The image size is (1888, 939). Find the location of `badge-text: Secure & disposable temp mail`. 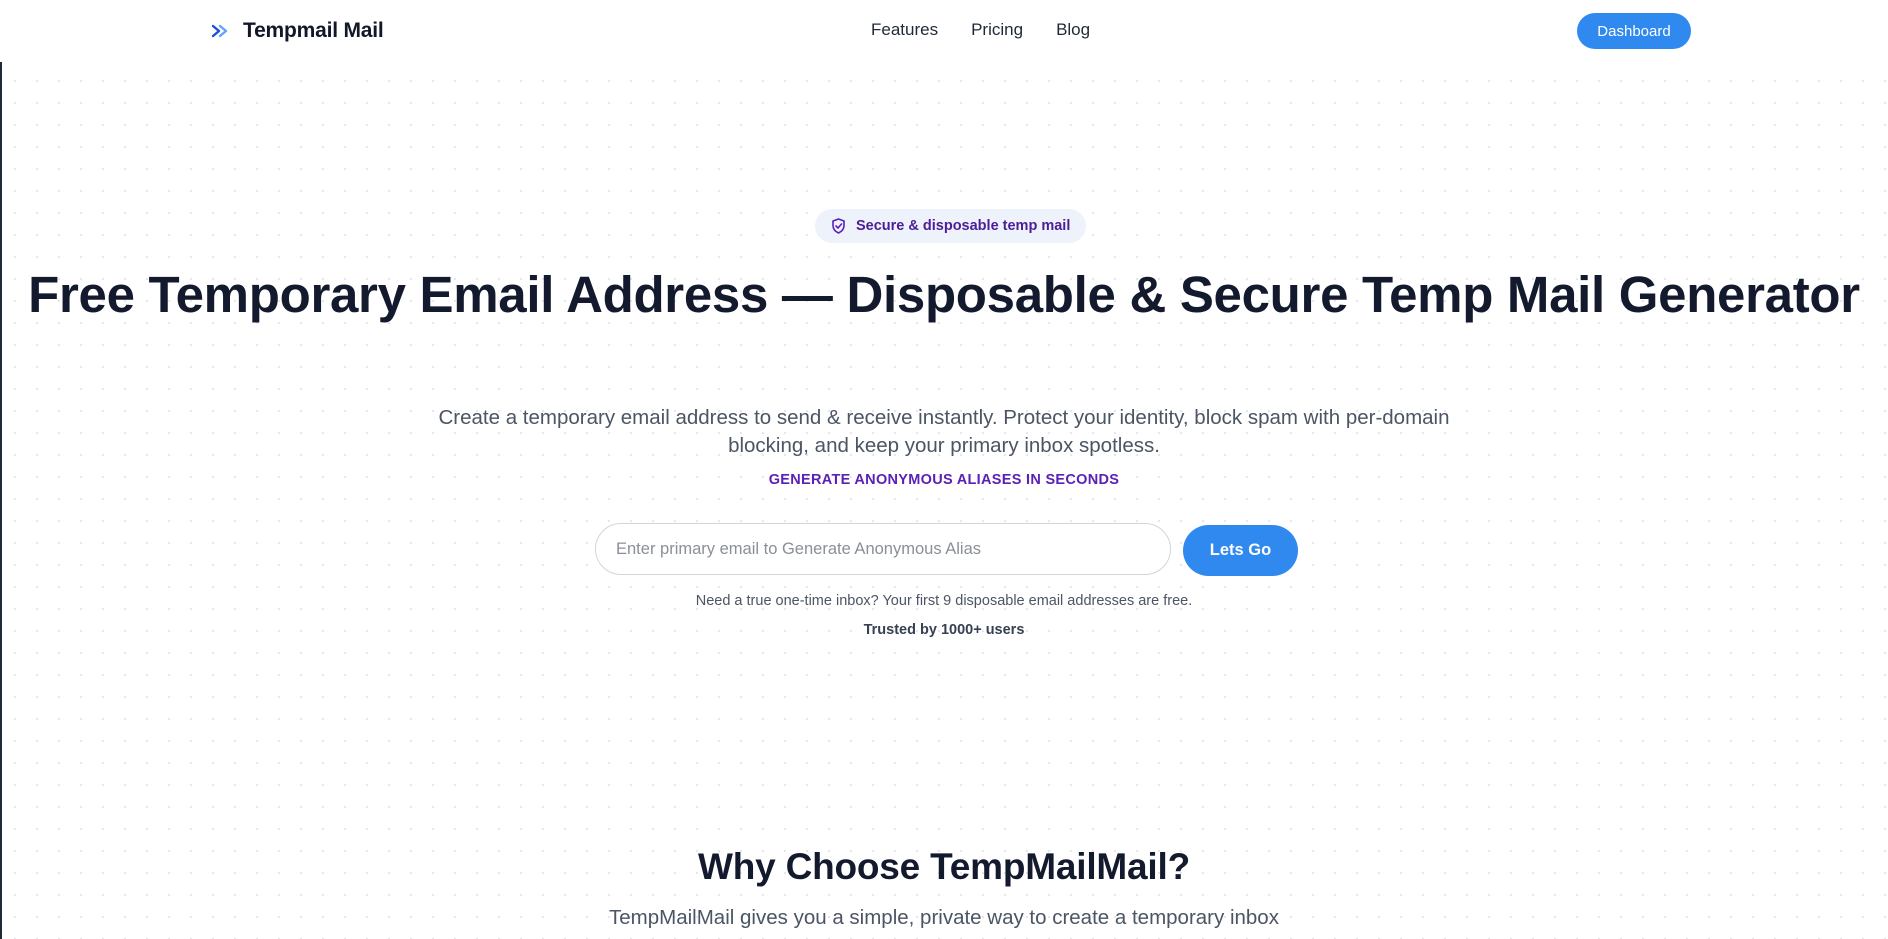

badge-text: Secure & disposable temp mail is located at coordinates (963, 226).